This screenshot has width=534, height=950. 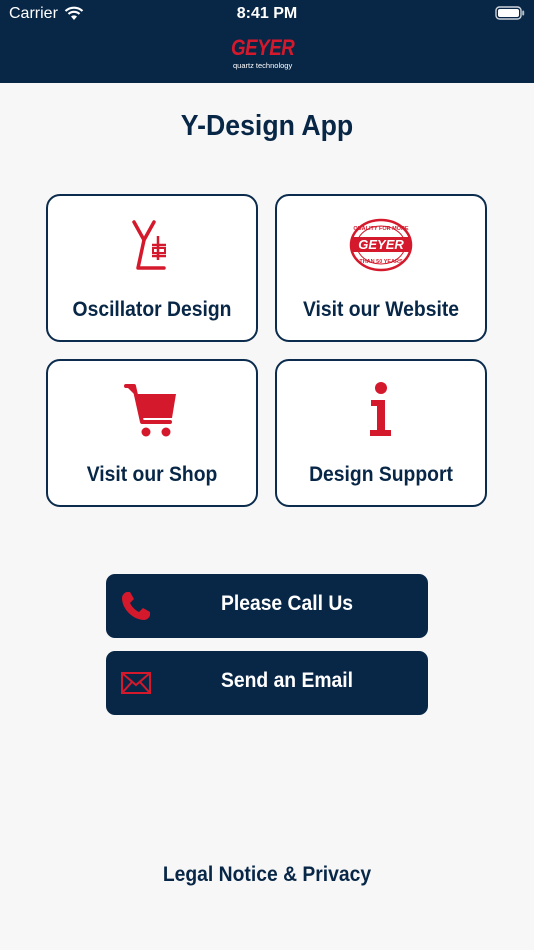 I want to click on call-button-label: Please Call Us, so click(x=287, y=603).